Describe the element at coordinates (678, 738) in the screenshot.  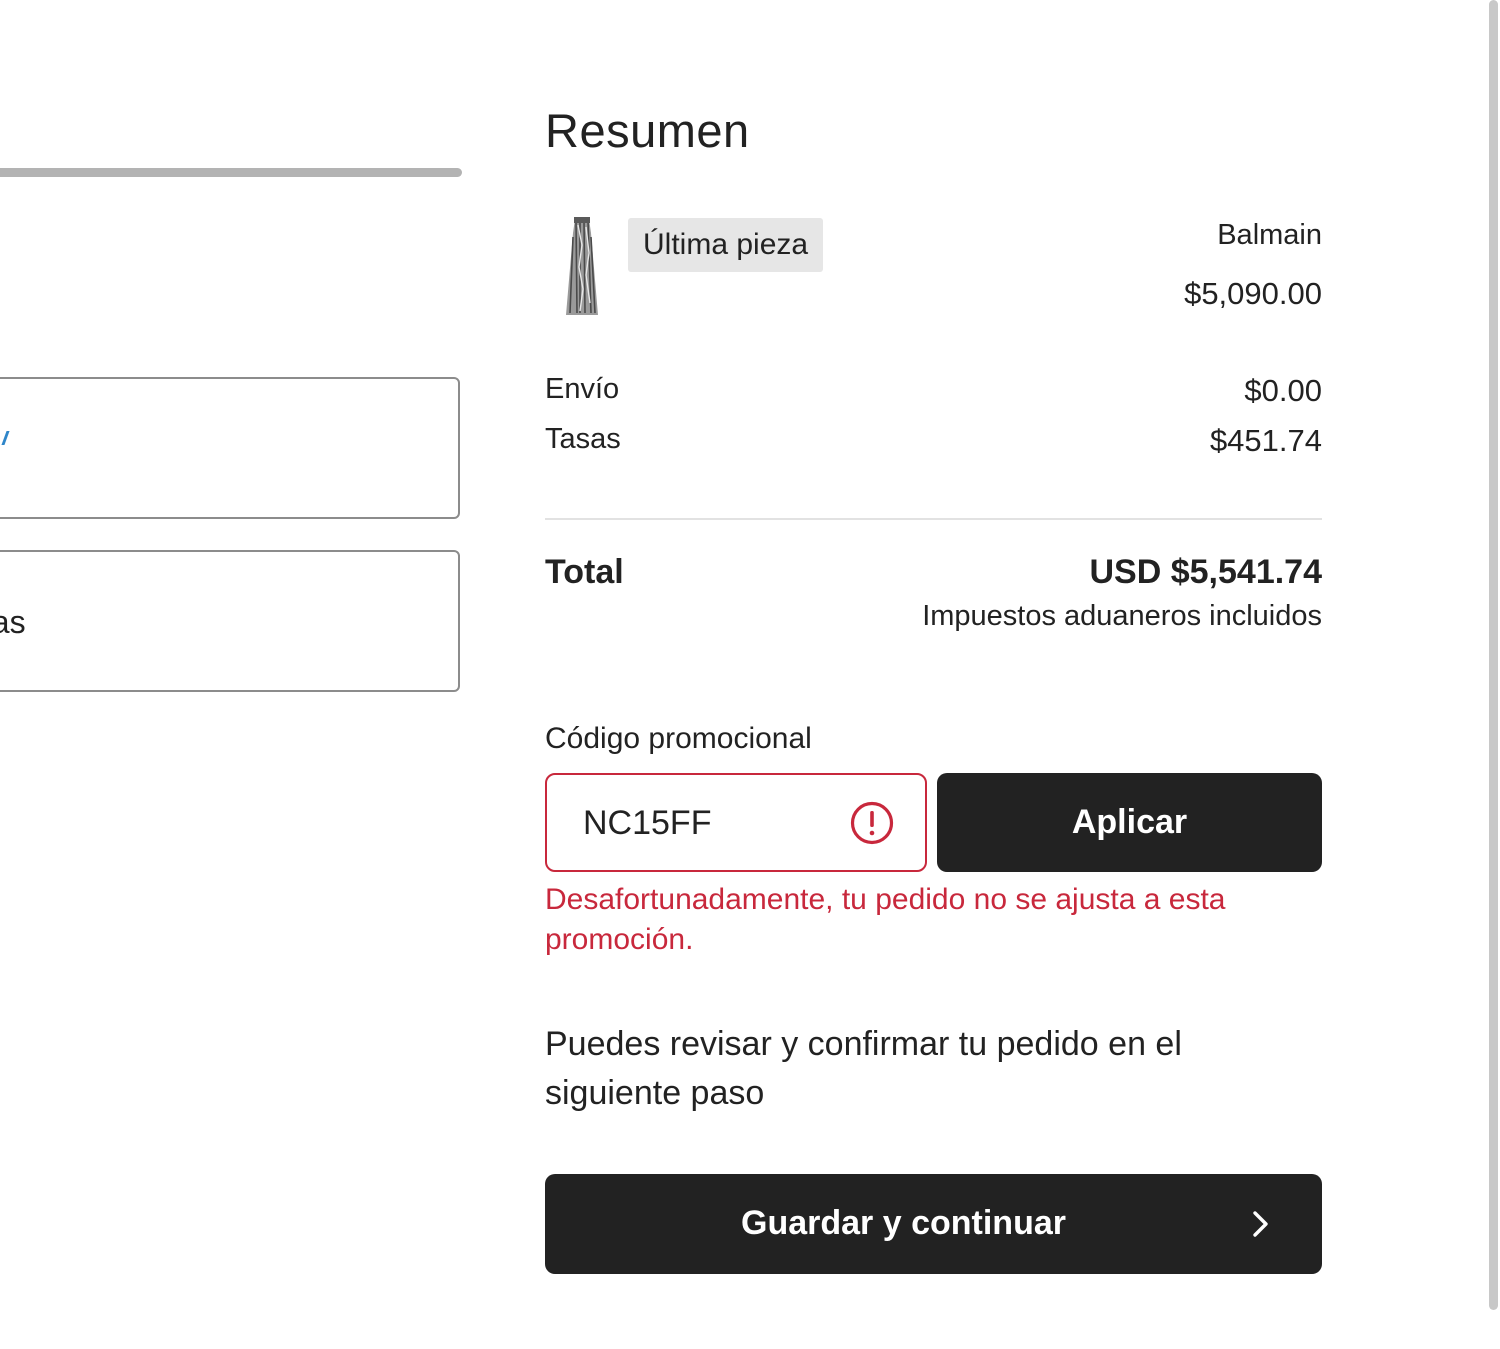
I see `promo-code-label: Código promocional` at that location.